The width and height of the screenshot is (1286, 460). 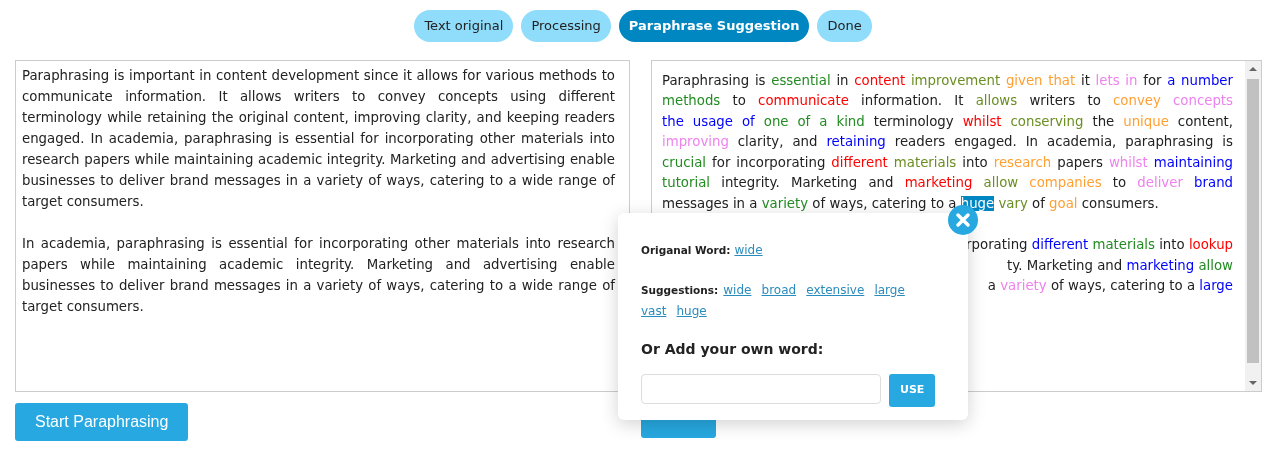 I want to click on suggestion-link: large, so click(x=889, y=290).